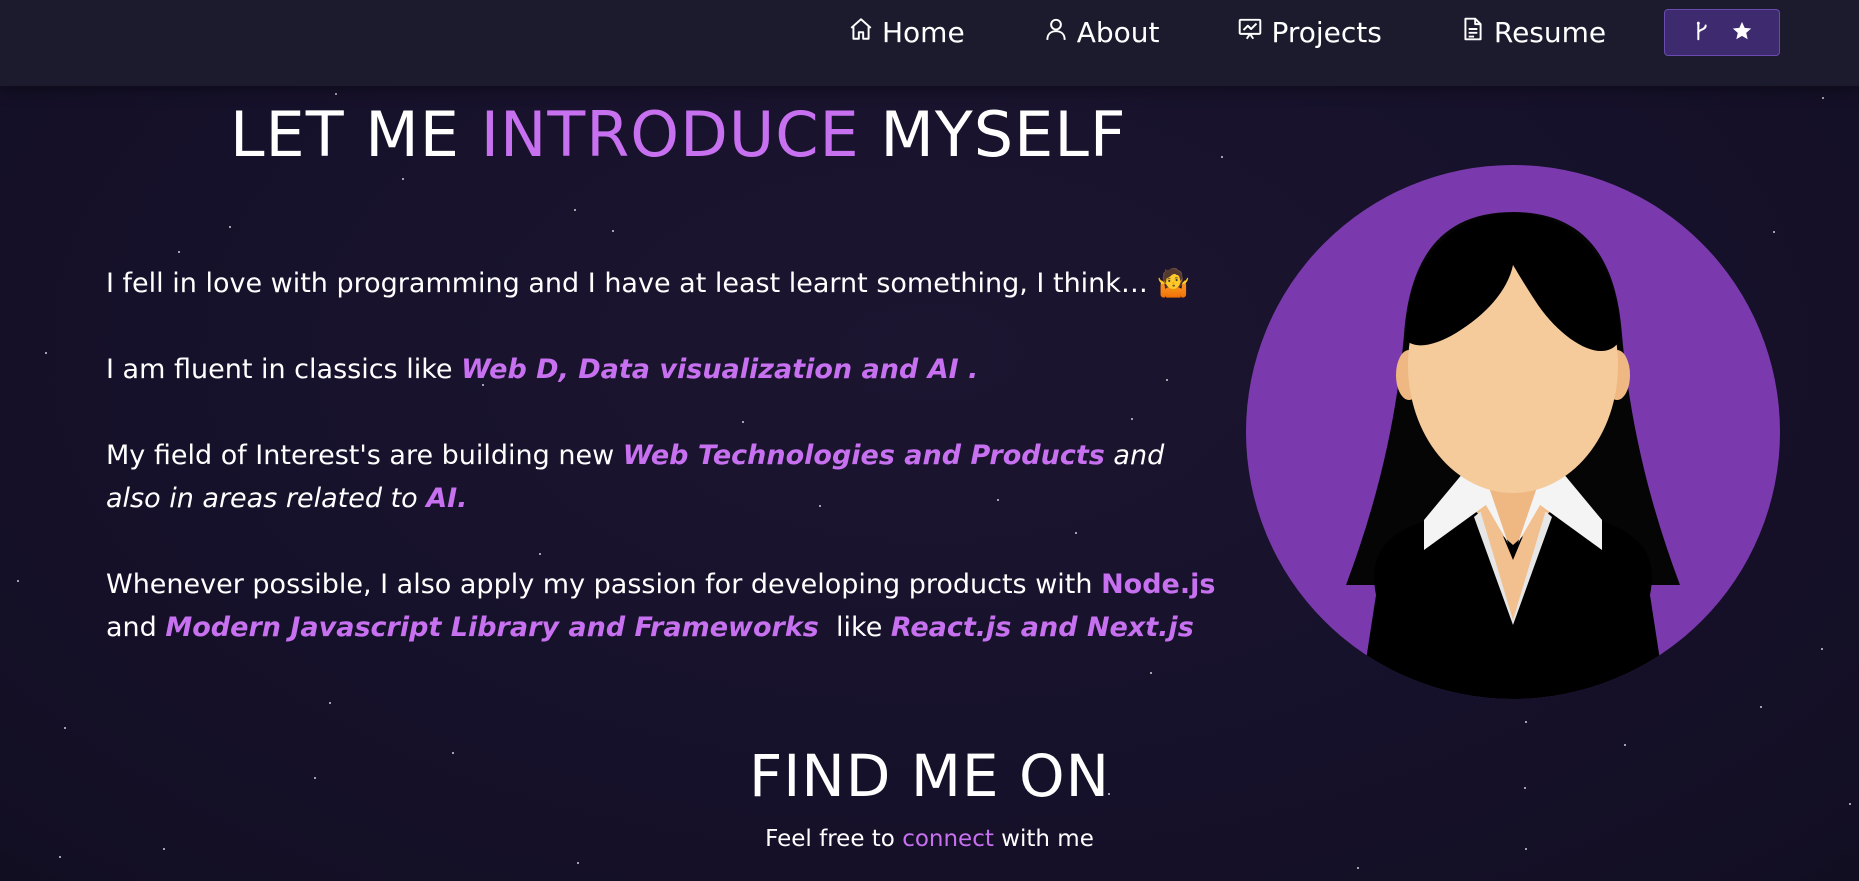 Image resolution: width=1859 pixels, height=881 pixels. I want to click on nav-item-label: Home, so click(923, 32).